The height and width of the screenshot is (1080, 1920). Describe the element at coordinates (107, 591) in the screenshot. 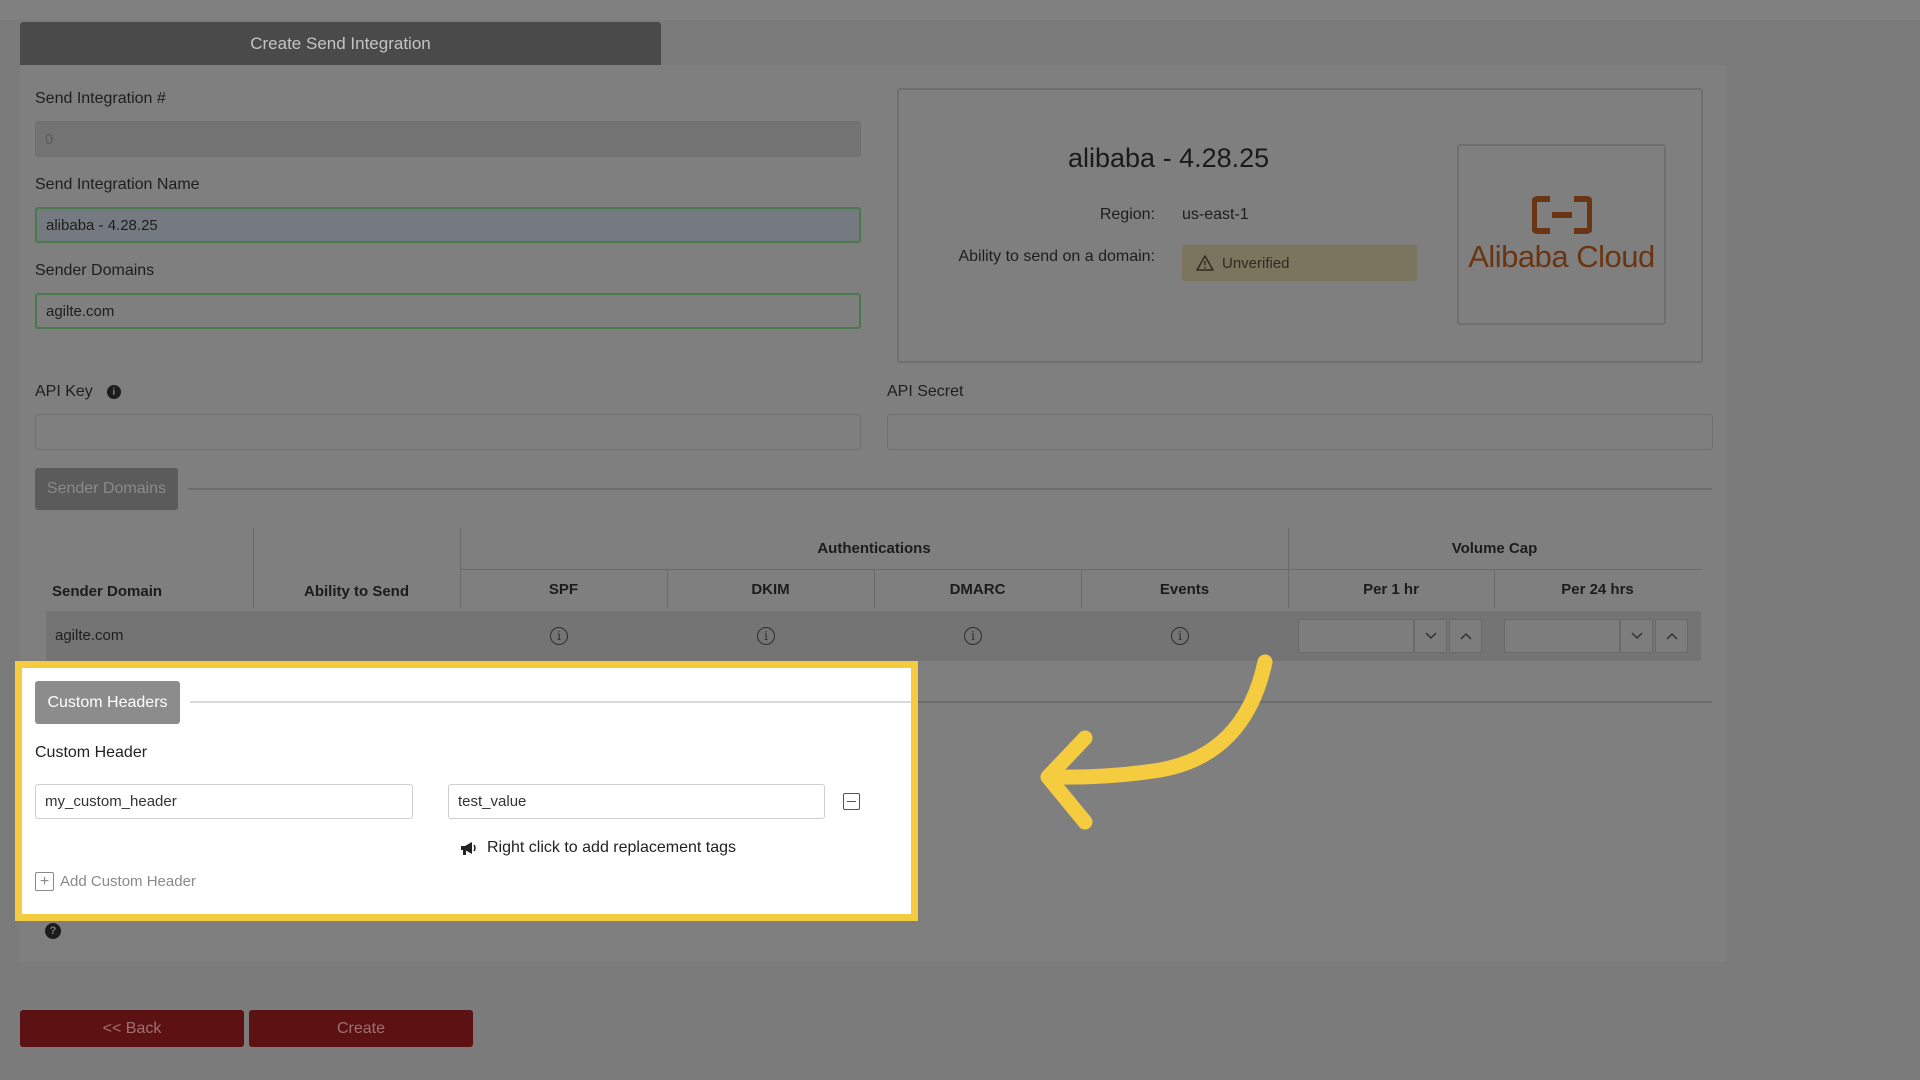

I see `col-sender-domain: Sender Domain` at that location.